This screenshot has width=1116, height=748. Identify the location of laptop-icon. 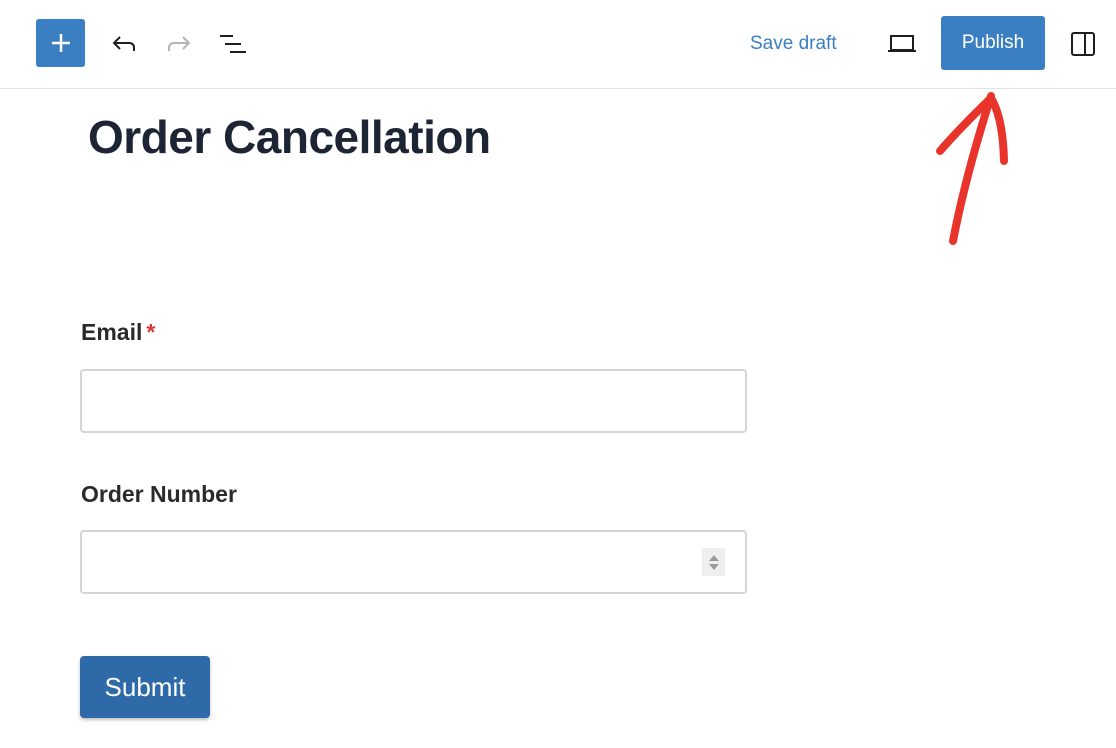
(902, 43).